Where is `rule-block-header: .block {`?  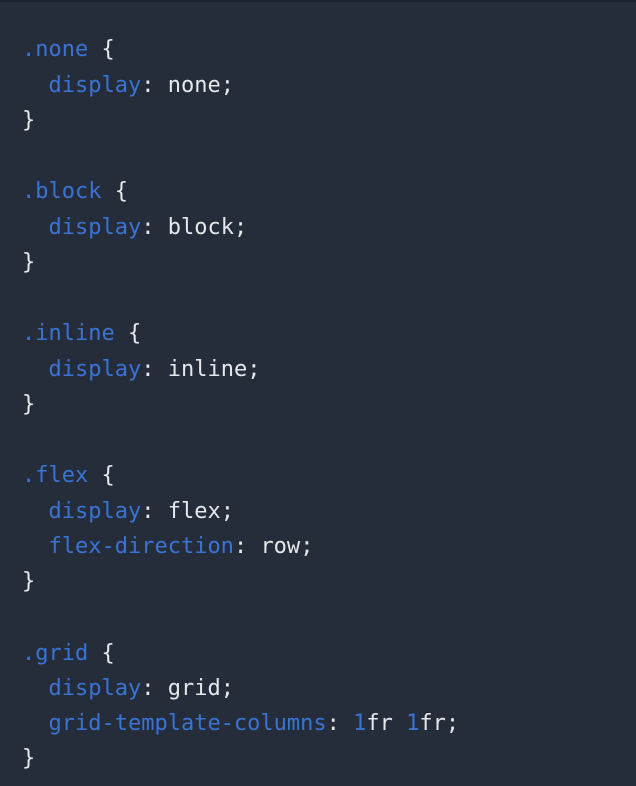
rule-block-header: .block { is located at coordinates (75, 192).